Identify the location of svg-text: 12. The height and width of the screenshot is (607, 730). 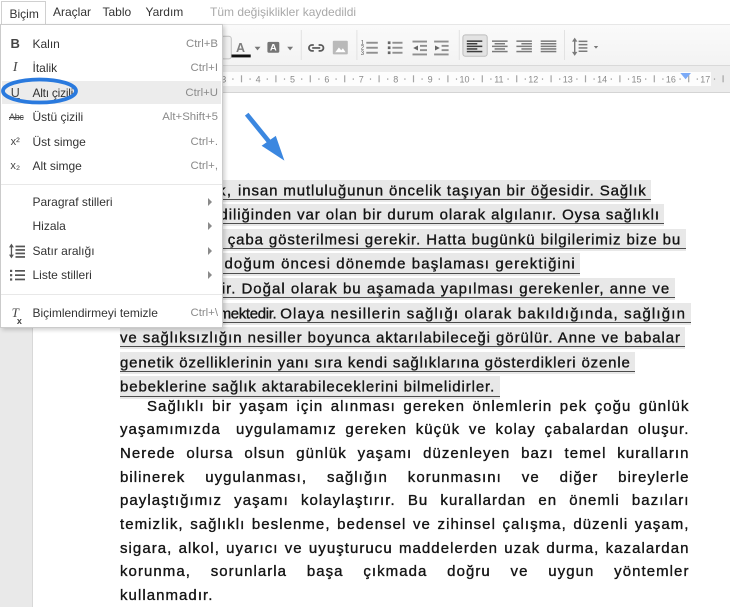
(533, 79).